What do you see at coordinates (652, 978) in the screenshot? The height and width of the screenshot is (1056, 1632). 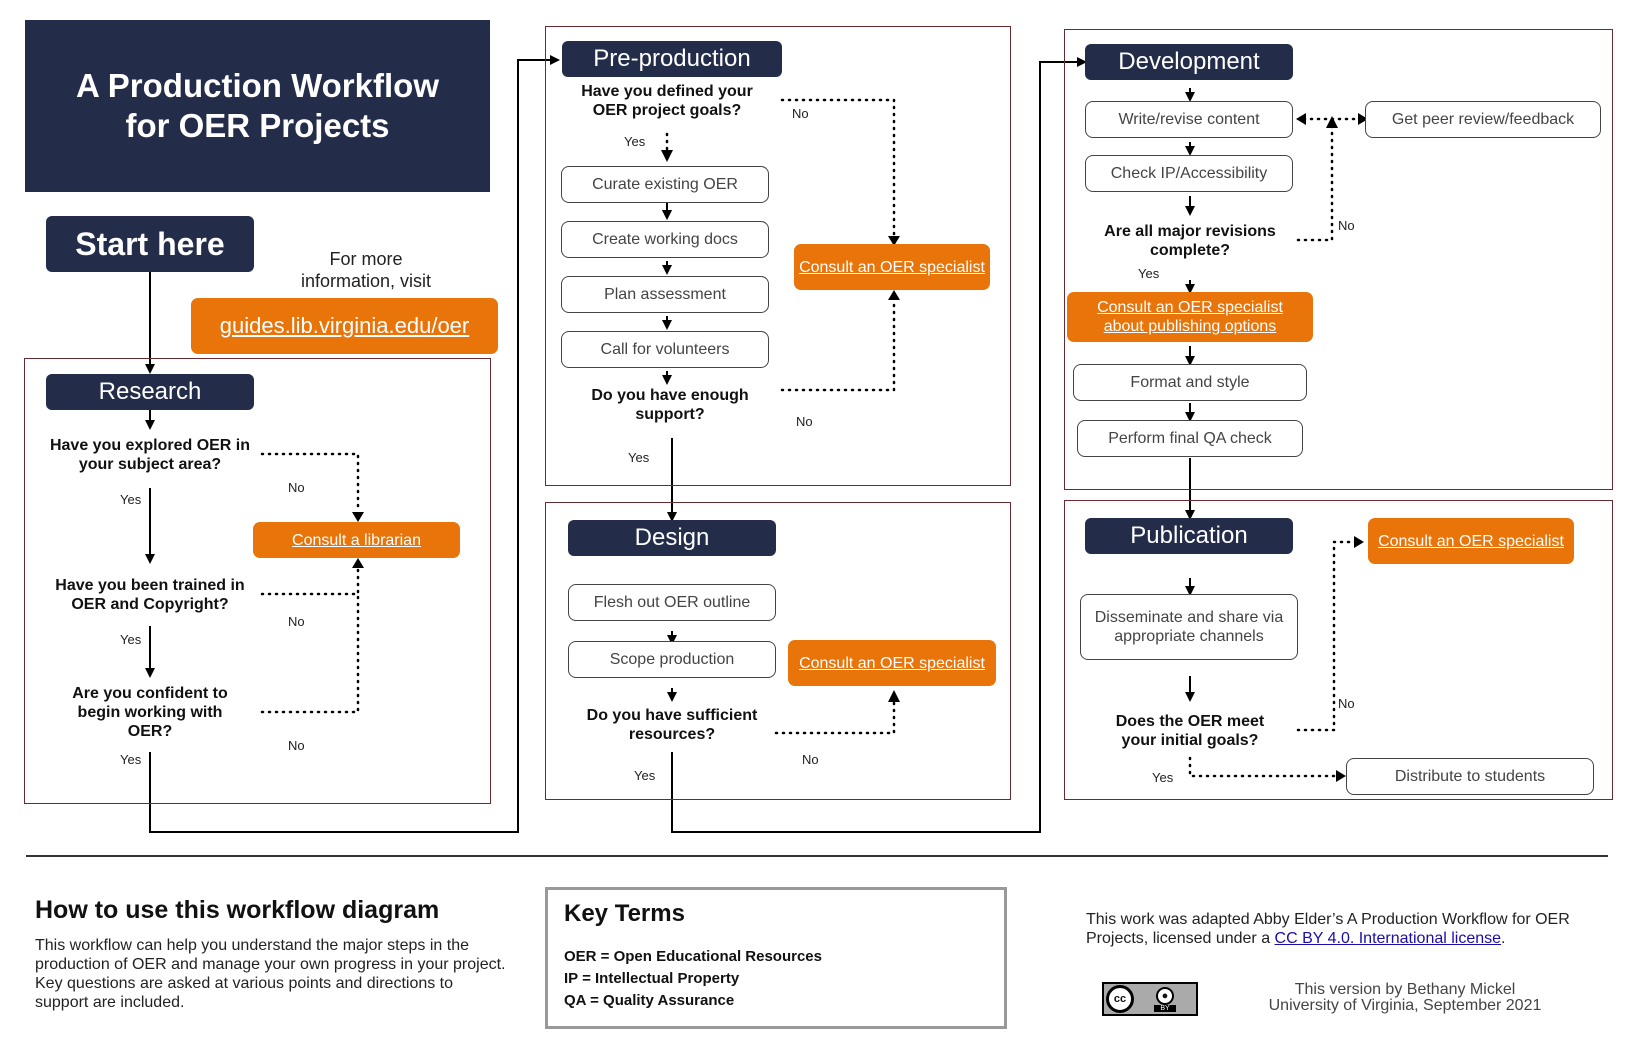 I see `key-term-ip: IP = Intellectual Property` at bounding box center [652, 978].